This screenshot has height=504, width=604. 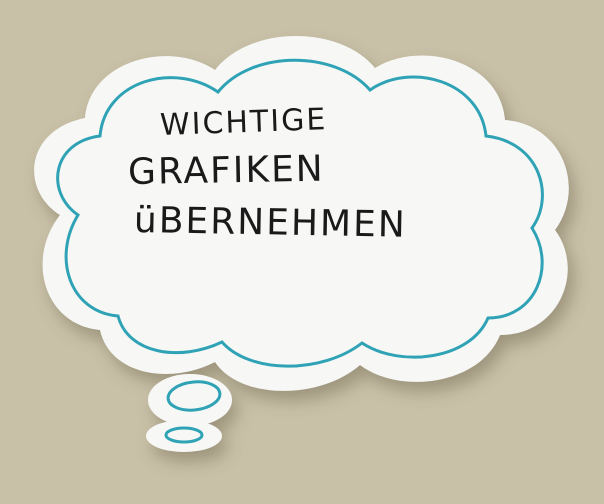 What do you see at coordinates (270, 223) in the screenshot?
I see `note-line-3: üBERNEHMEN` at bounding box center [270, 223].